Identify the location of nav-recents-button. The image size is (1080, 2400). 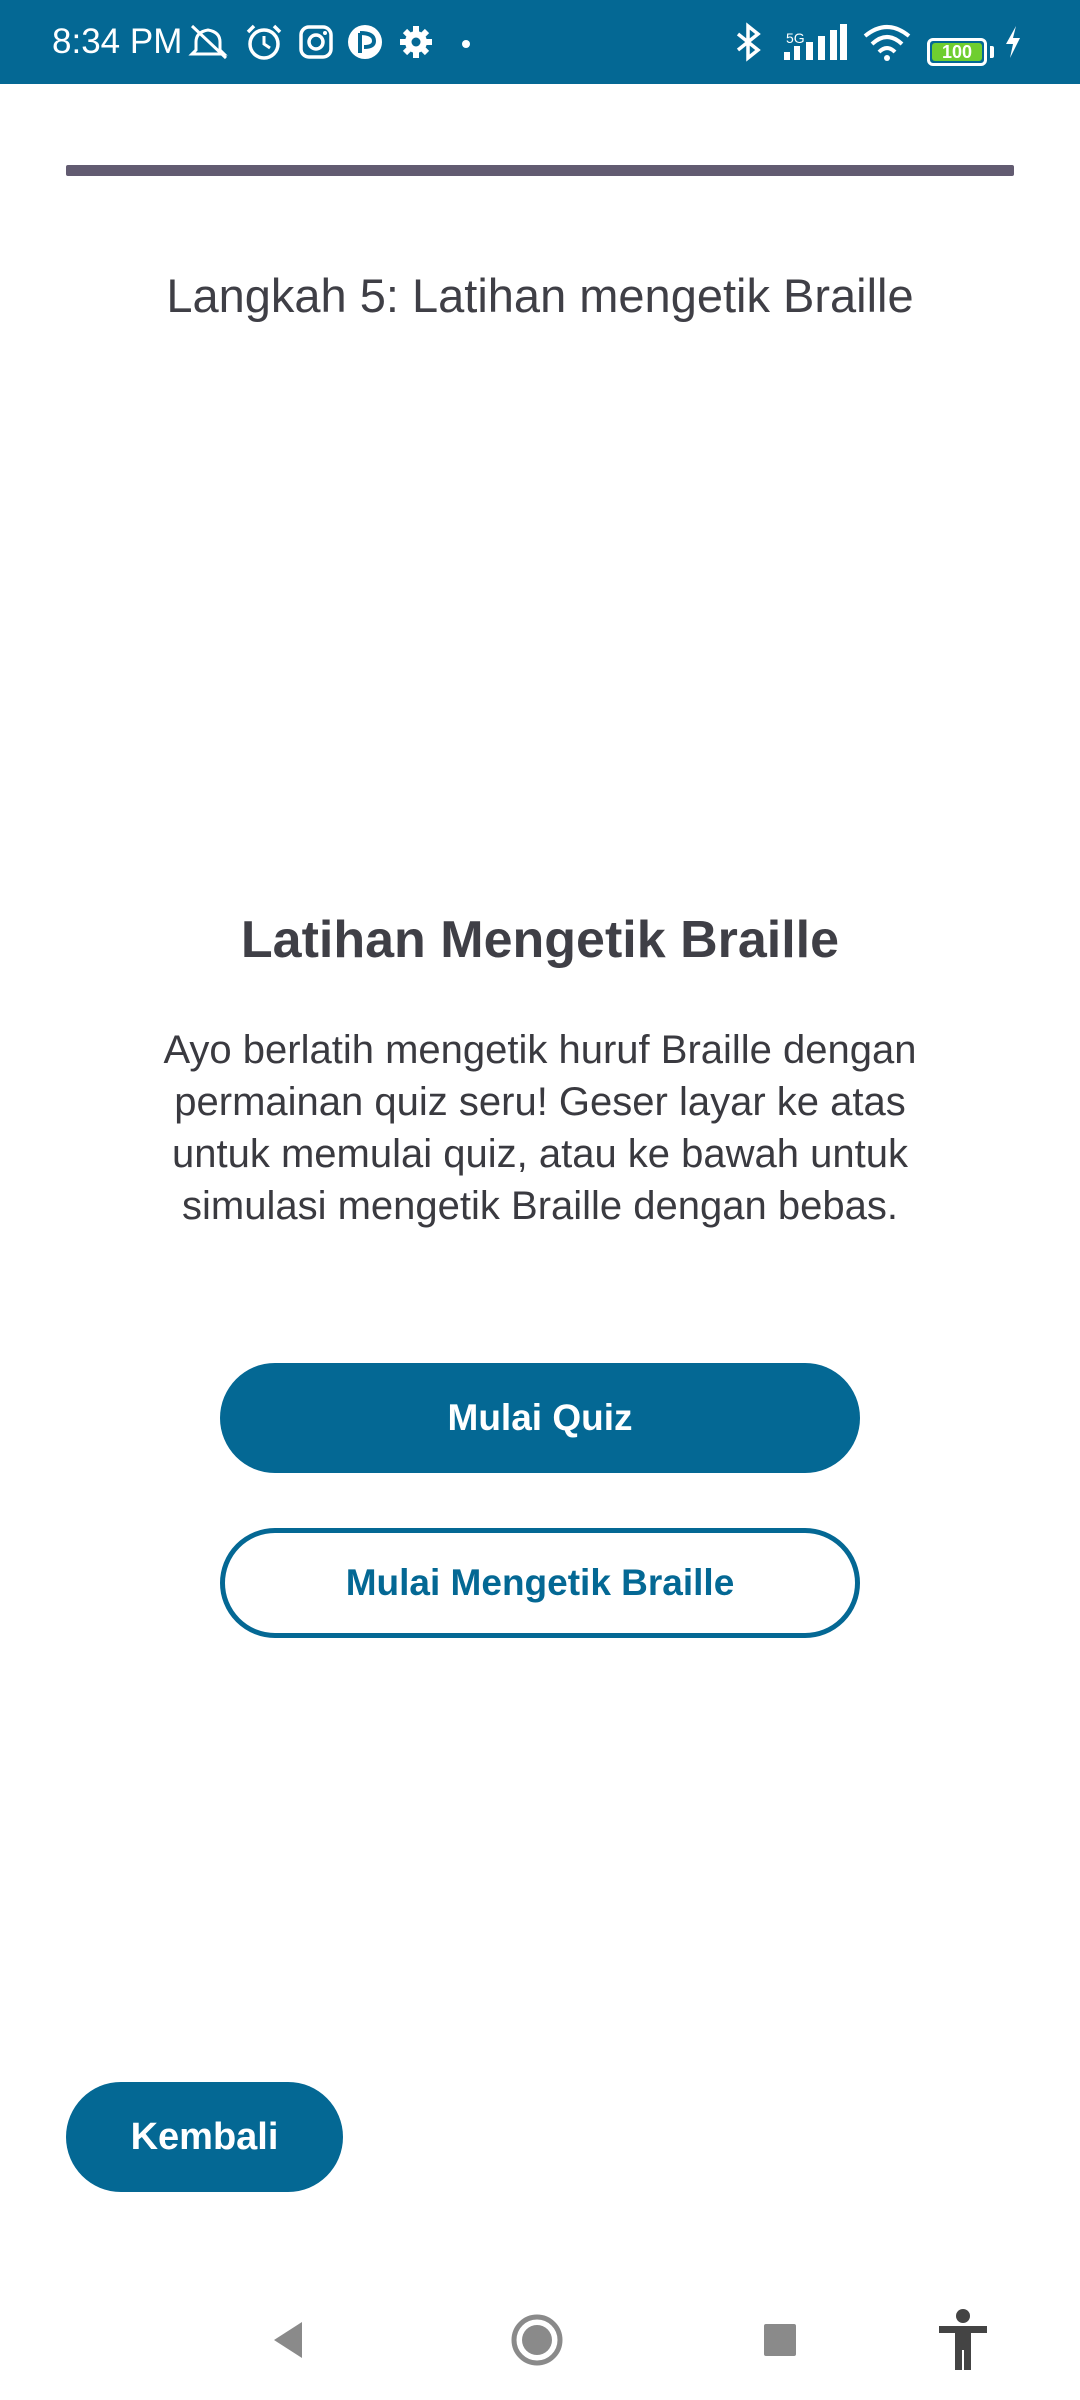
(780, 2340).